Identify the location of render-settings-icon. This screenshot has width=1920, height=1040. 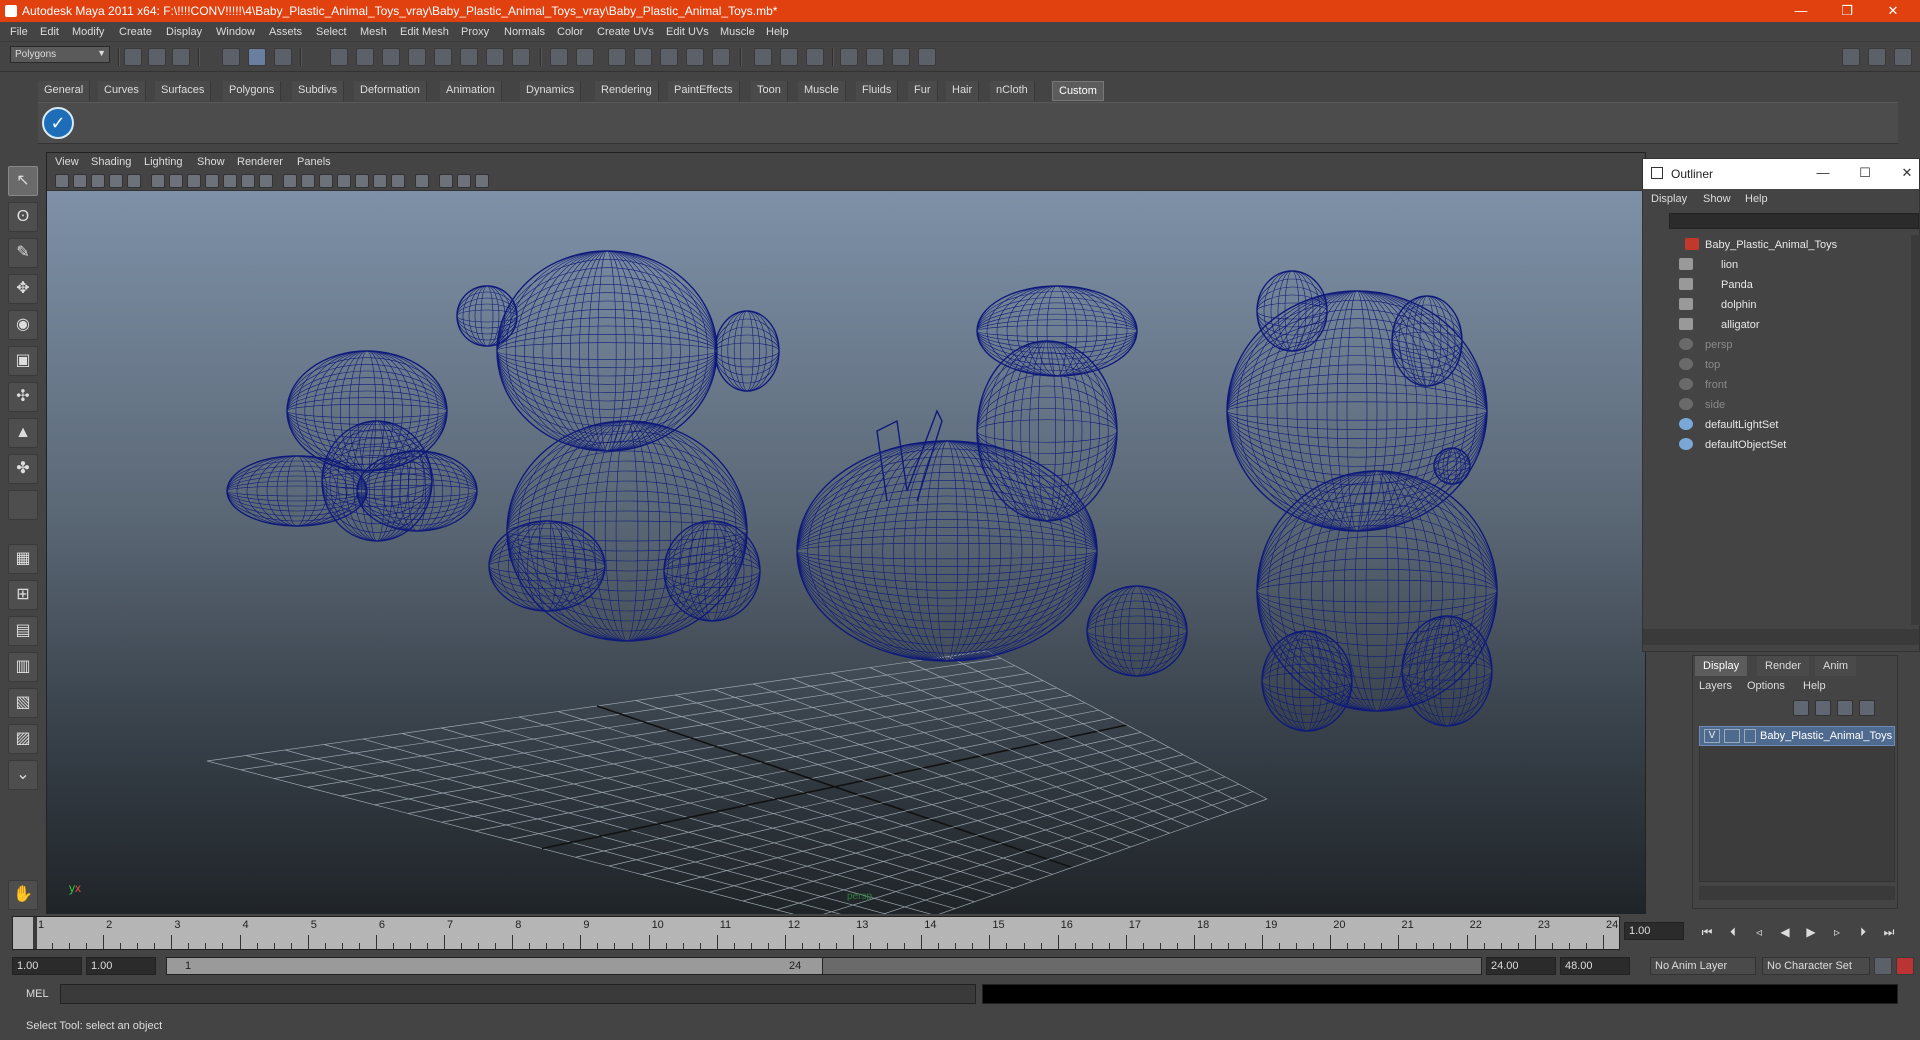
(815, 57).